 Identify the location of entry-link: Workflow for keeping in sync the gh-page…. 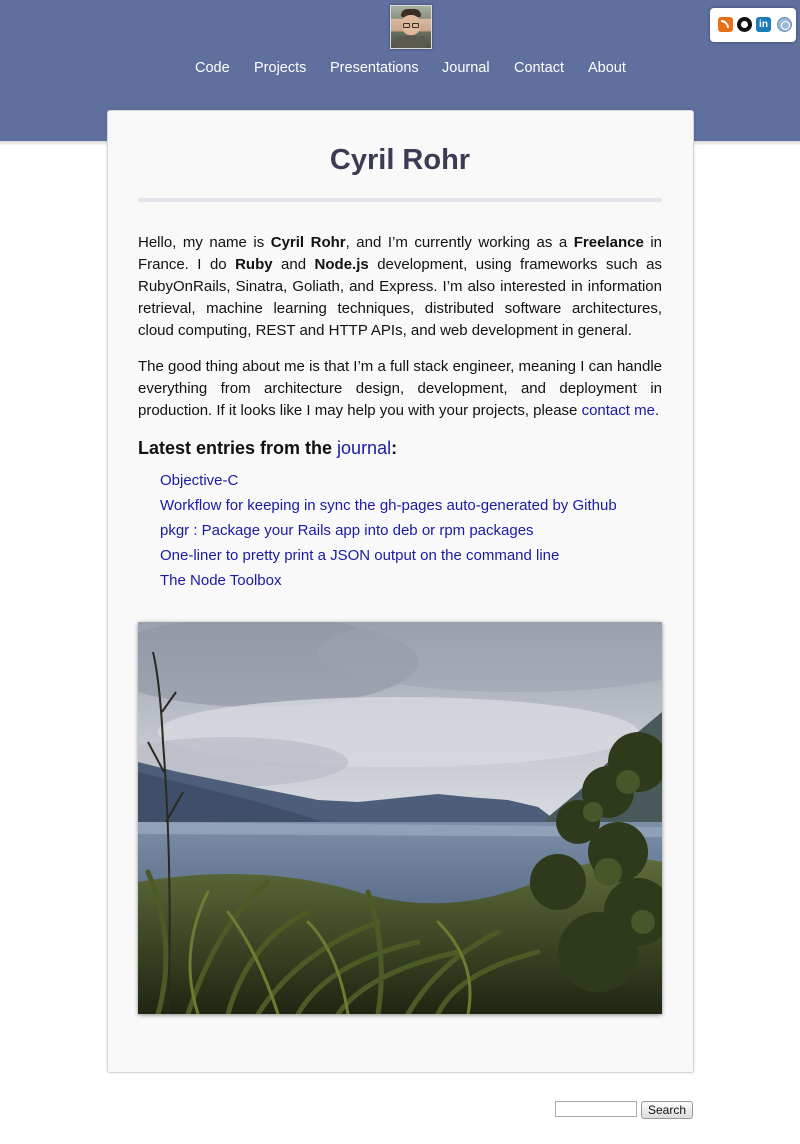
(388, 505).